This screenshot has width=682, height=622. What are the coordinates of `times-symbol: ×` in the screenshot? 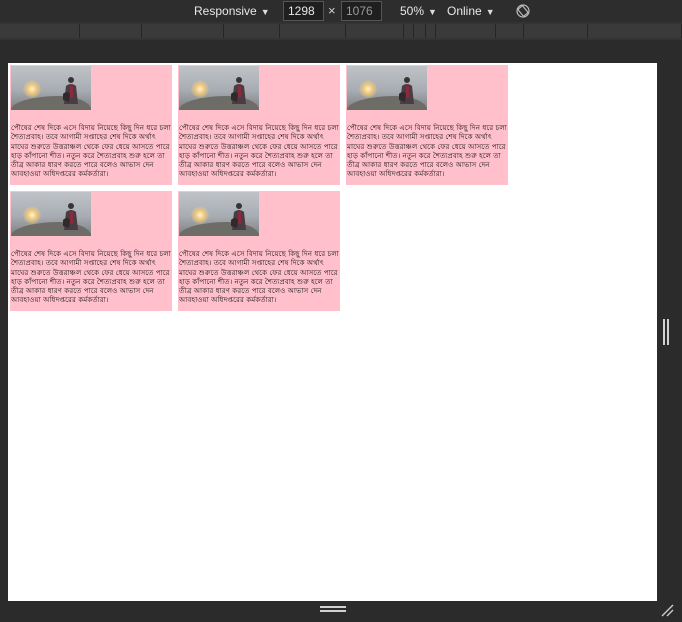 It's located at (332, 10).